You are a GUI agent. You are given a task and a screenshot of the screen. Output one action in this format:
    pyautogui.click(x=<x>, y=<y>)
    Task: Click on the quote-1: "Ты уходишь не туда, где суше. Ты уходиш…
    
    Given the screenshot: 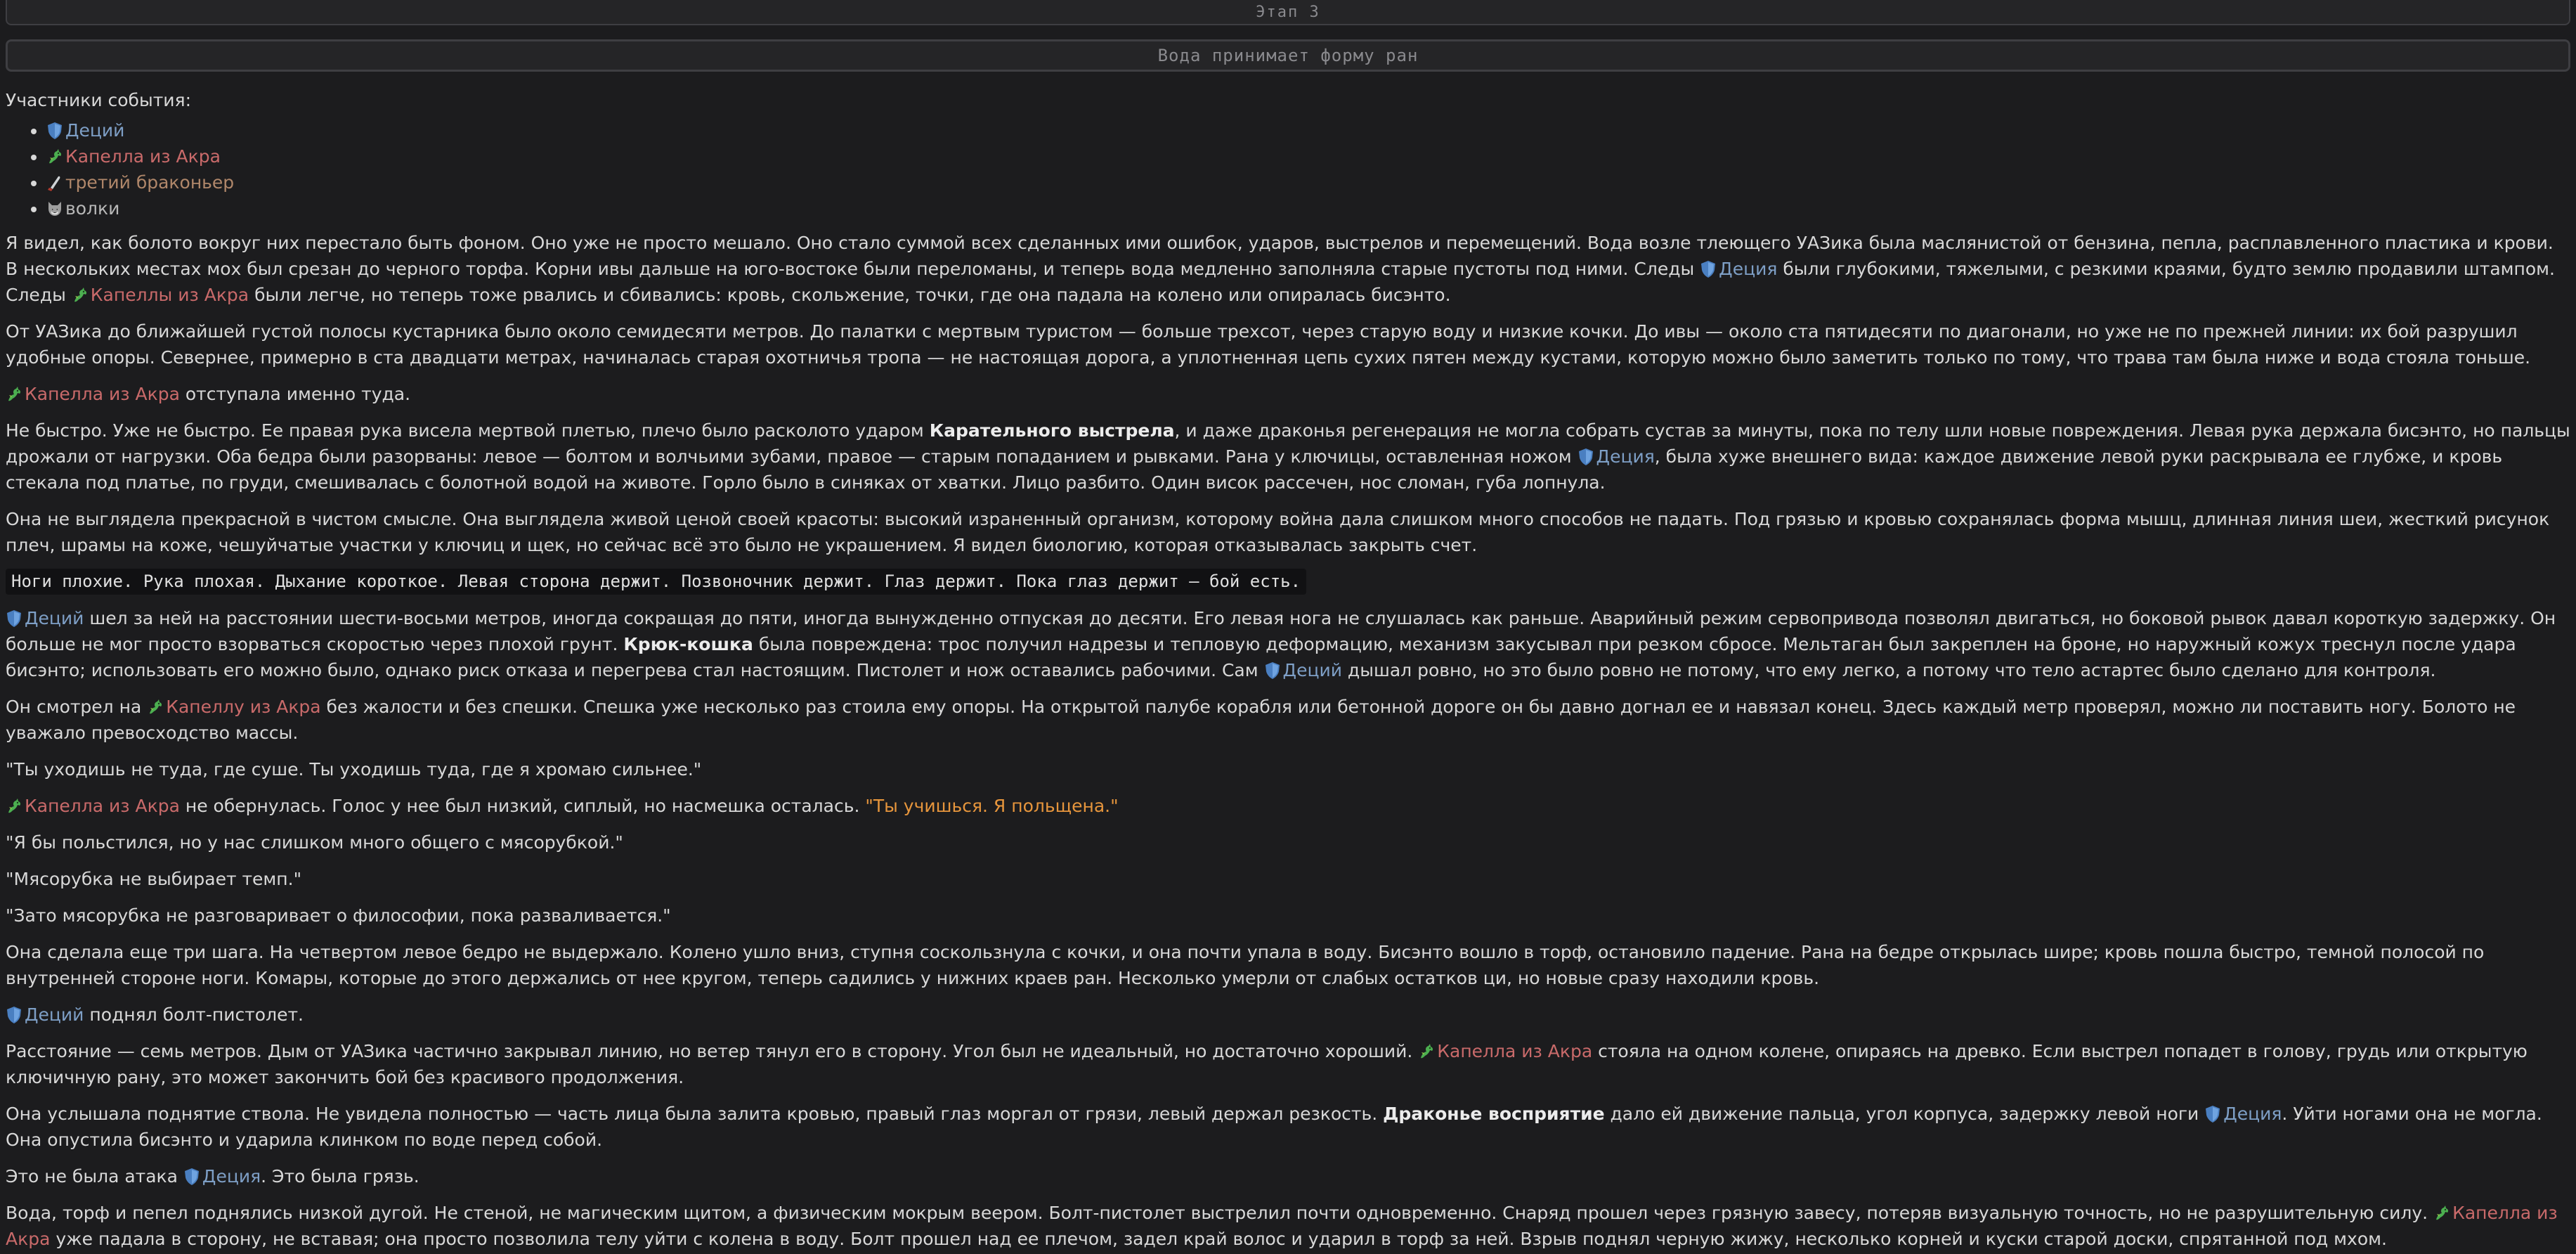 What is the action you would take?
    pyautogui.click(x=354, y=769)
    